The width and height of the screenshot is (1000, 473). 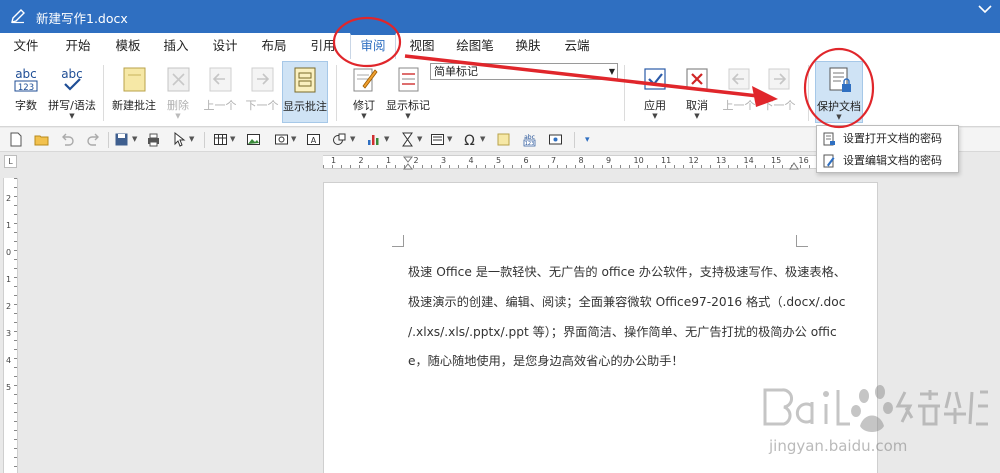 What do you see at coordinates (739, 92) in the screenshot?
I see `previous-change-button: 上一个` at bounding box center [739, 92].